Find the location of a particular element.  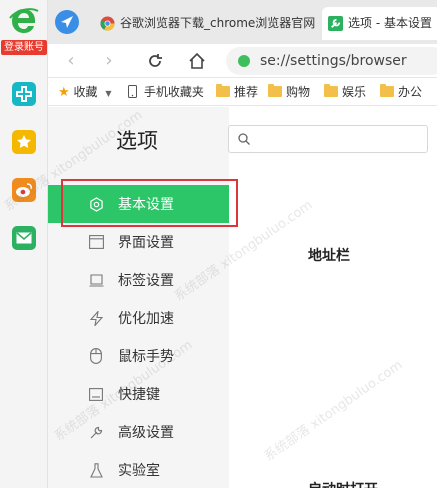

bookmarks-bar: ★ 收藏 ▼ 手机收藏夹 推荐 购物 娱乐 办公 is located at coordinates (242, 92).